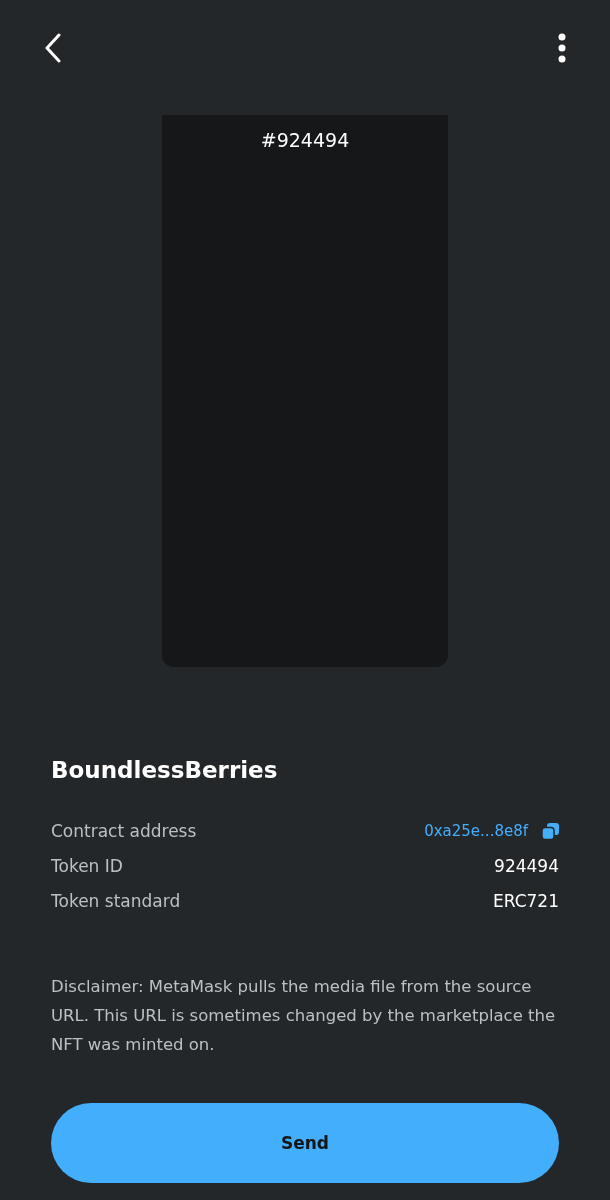 Image resolution: width=610 pixels, height=1200 pixels. What do you see at coordinates (87, 866) in the screenshot?
I see `detail-label: Token ID` at bounding box center [87, 866].